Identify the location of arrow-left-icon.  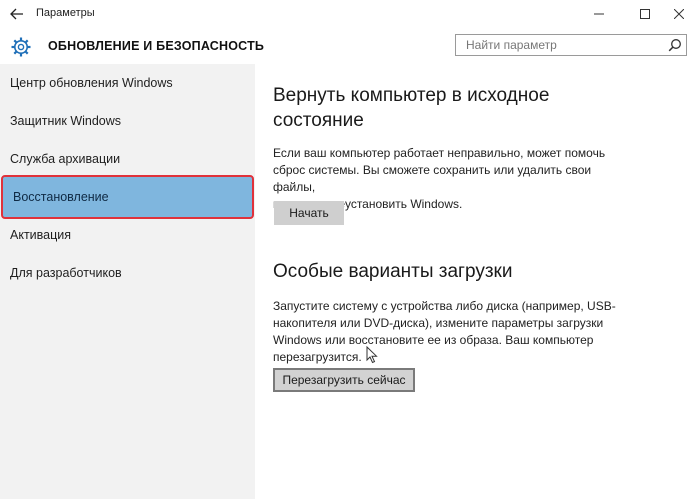
(16, 14).